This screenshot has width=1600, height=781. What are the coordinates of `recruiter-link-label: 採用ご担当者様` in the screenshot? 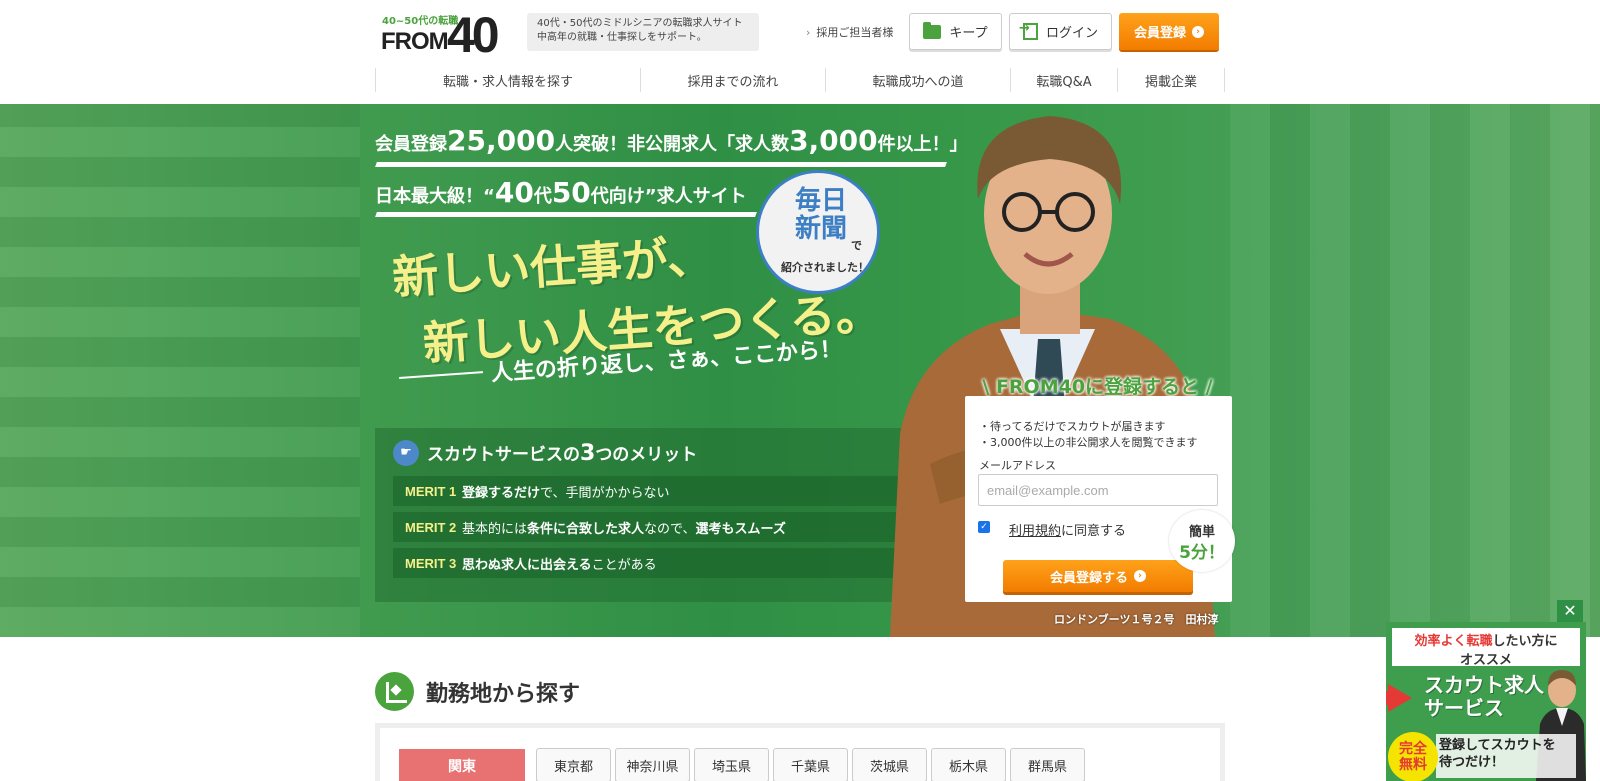 It's located at (855, 32).